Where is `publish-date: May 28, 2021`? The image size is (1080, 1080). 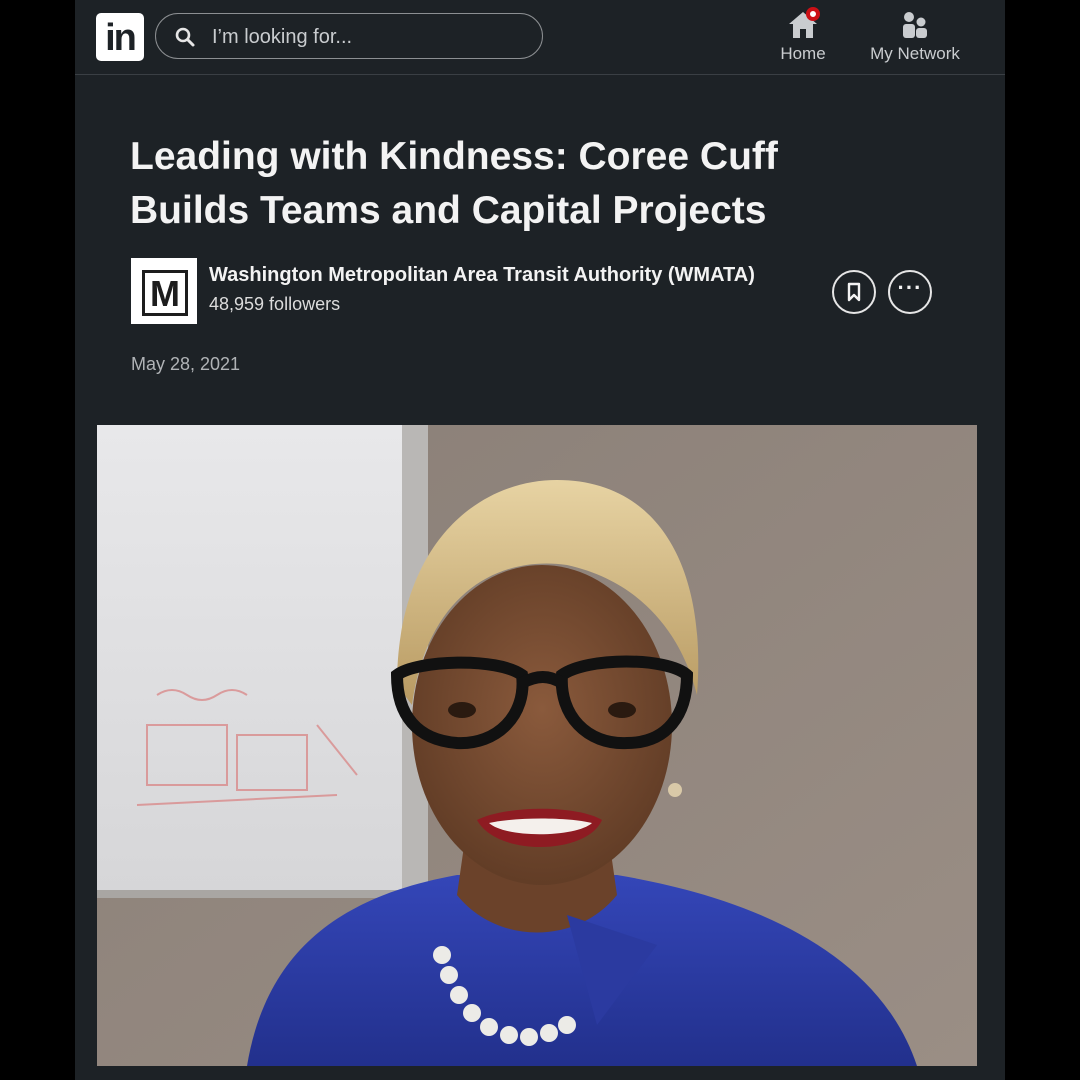
publish-date: May 28, 2021 is located at coordinates (186, 364).